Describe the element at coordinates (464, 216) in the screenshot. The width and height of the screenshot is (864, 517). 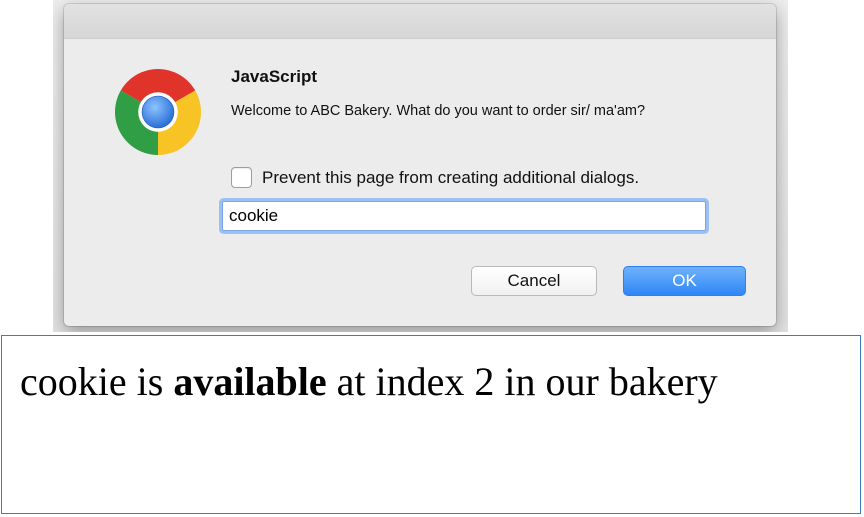
I see `prompt-input` at that location.